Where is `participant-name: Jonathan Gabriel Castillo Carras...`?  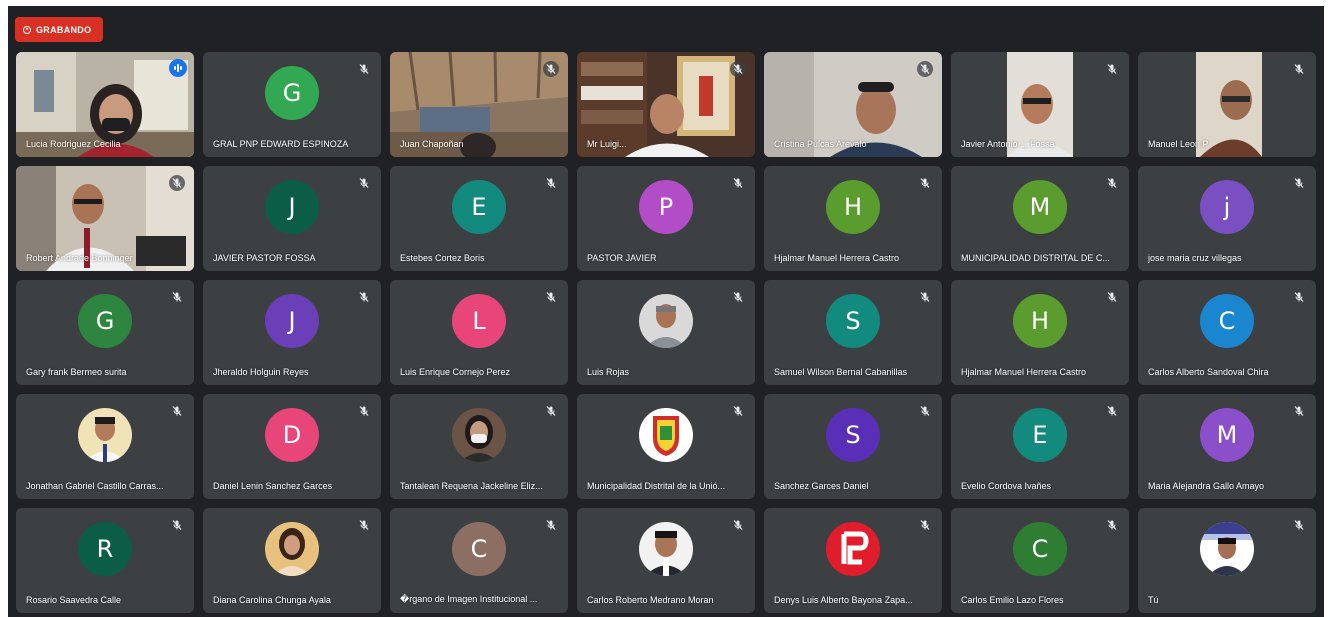
participant-name: Jonathan Gabriel Castillo Carras... is located at coordinates (95, 486).